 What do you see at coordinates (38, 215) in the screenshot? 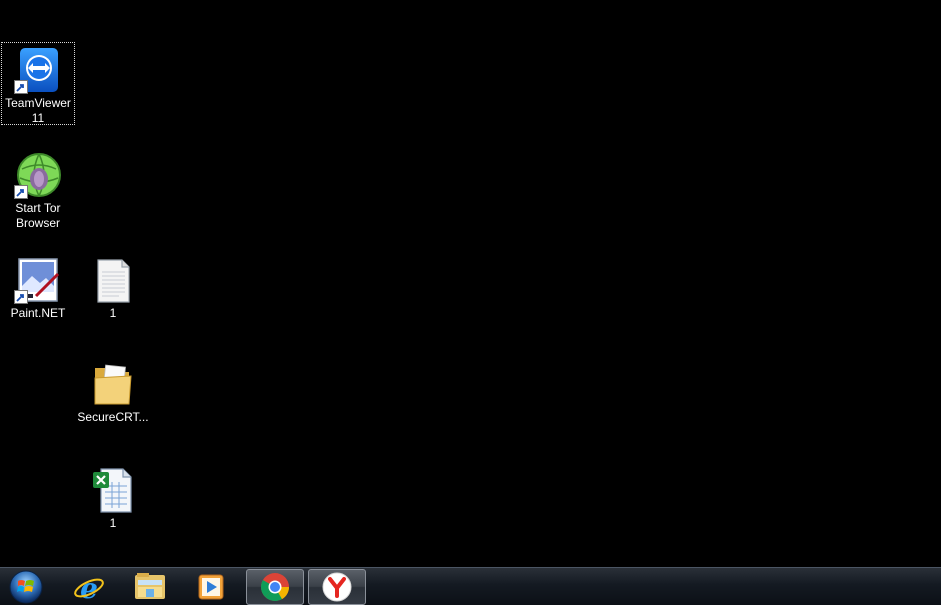
I see `desktop-icon-label: Start Tor Browser` at bounding box center [38, 215].